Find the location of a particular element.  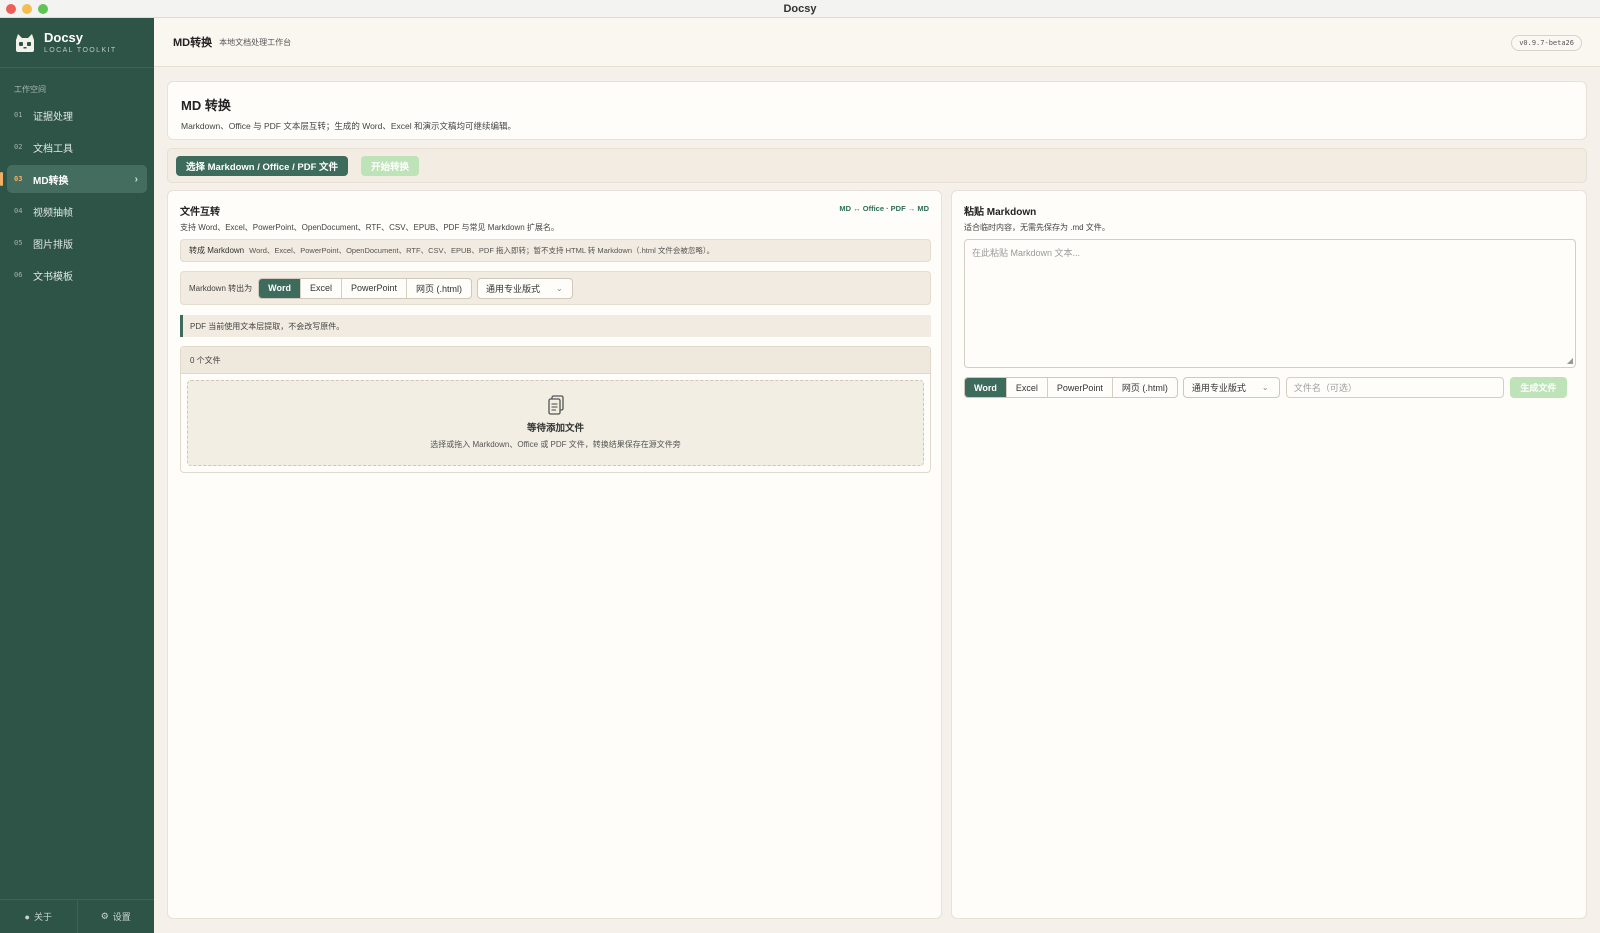

conversion-direction-tag: MD ↔ Office · PDF → MD is located at coordinates (884, 208).